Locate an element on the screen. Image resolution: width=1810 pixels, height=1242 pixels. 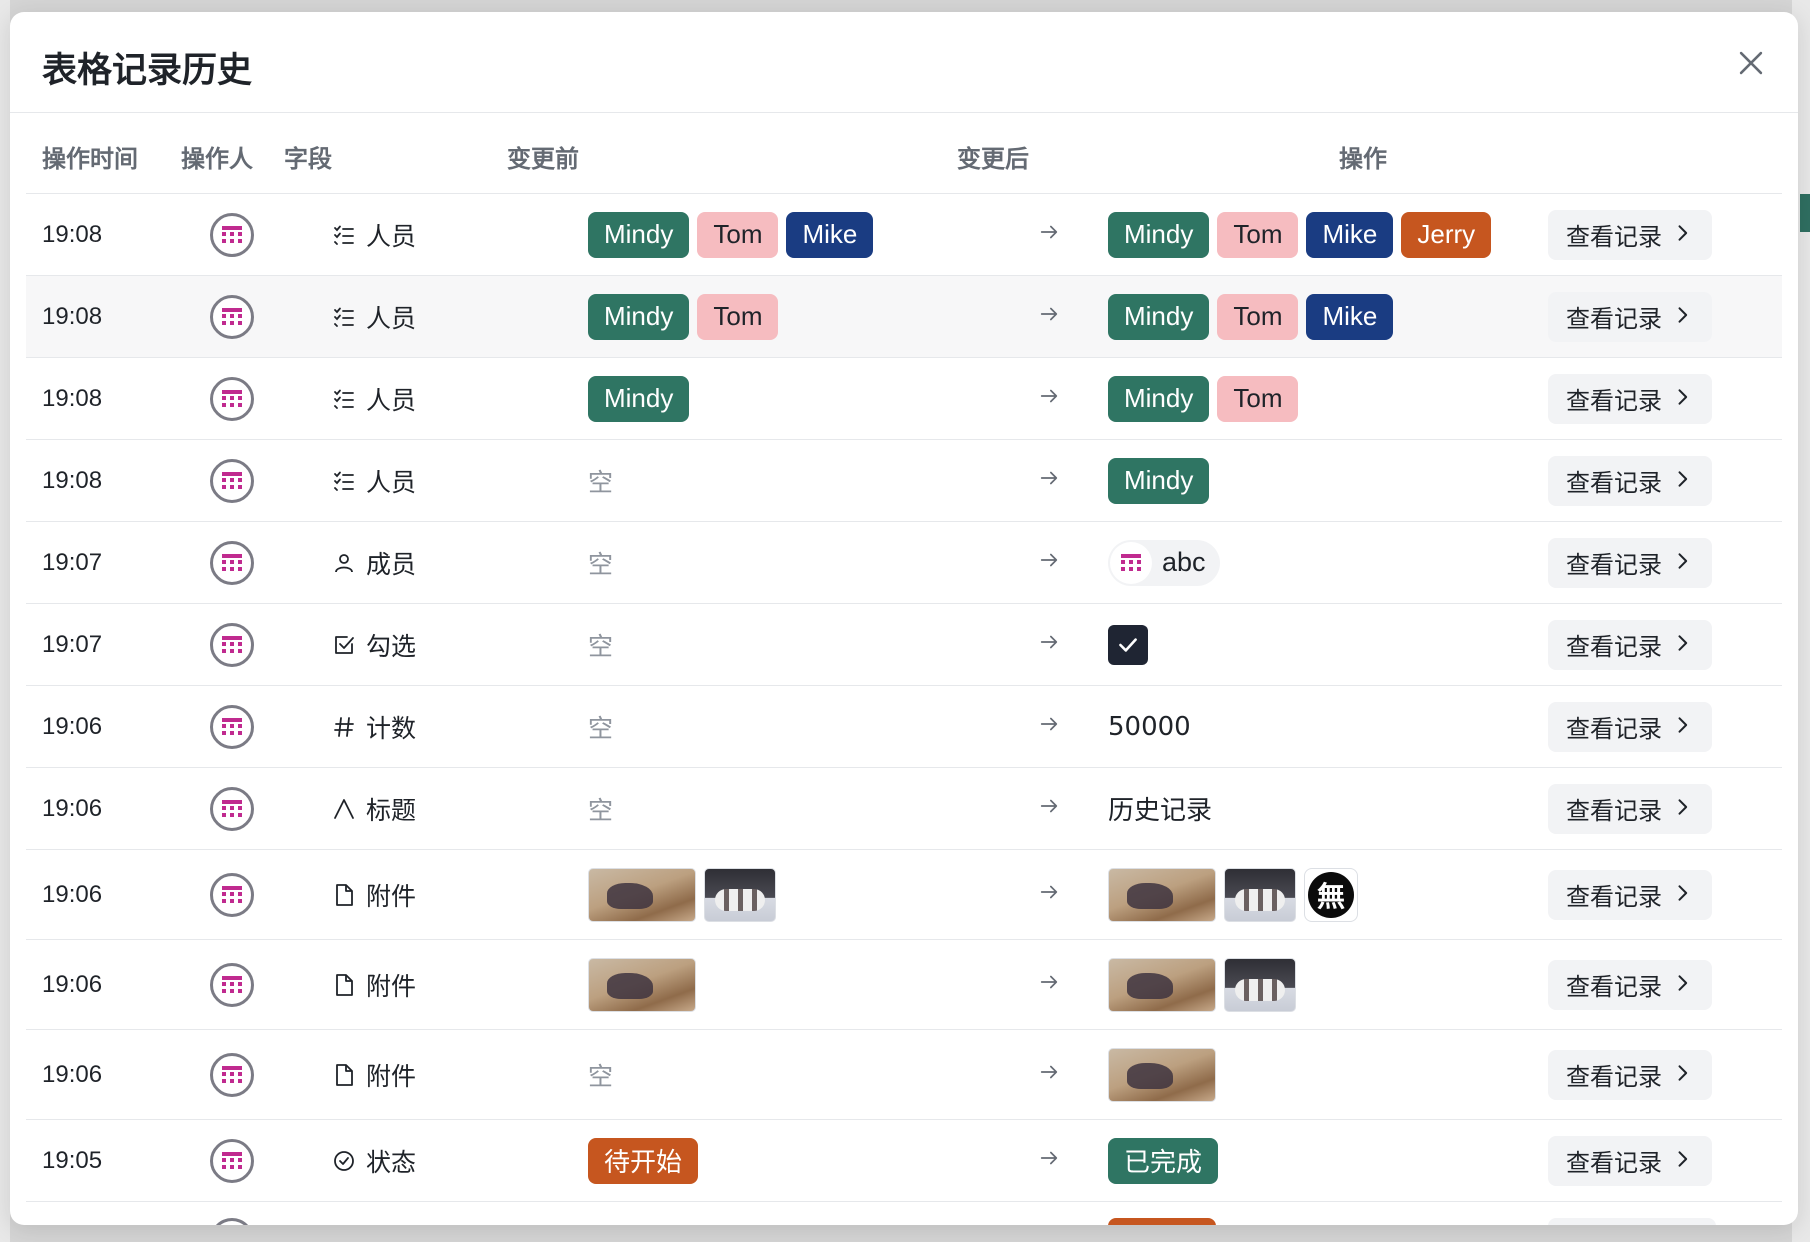
table-row: 19:05 状态 待开始 已完成 查看记录 is located at coordinates (904, 1161).